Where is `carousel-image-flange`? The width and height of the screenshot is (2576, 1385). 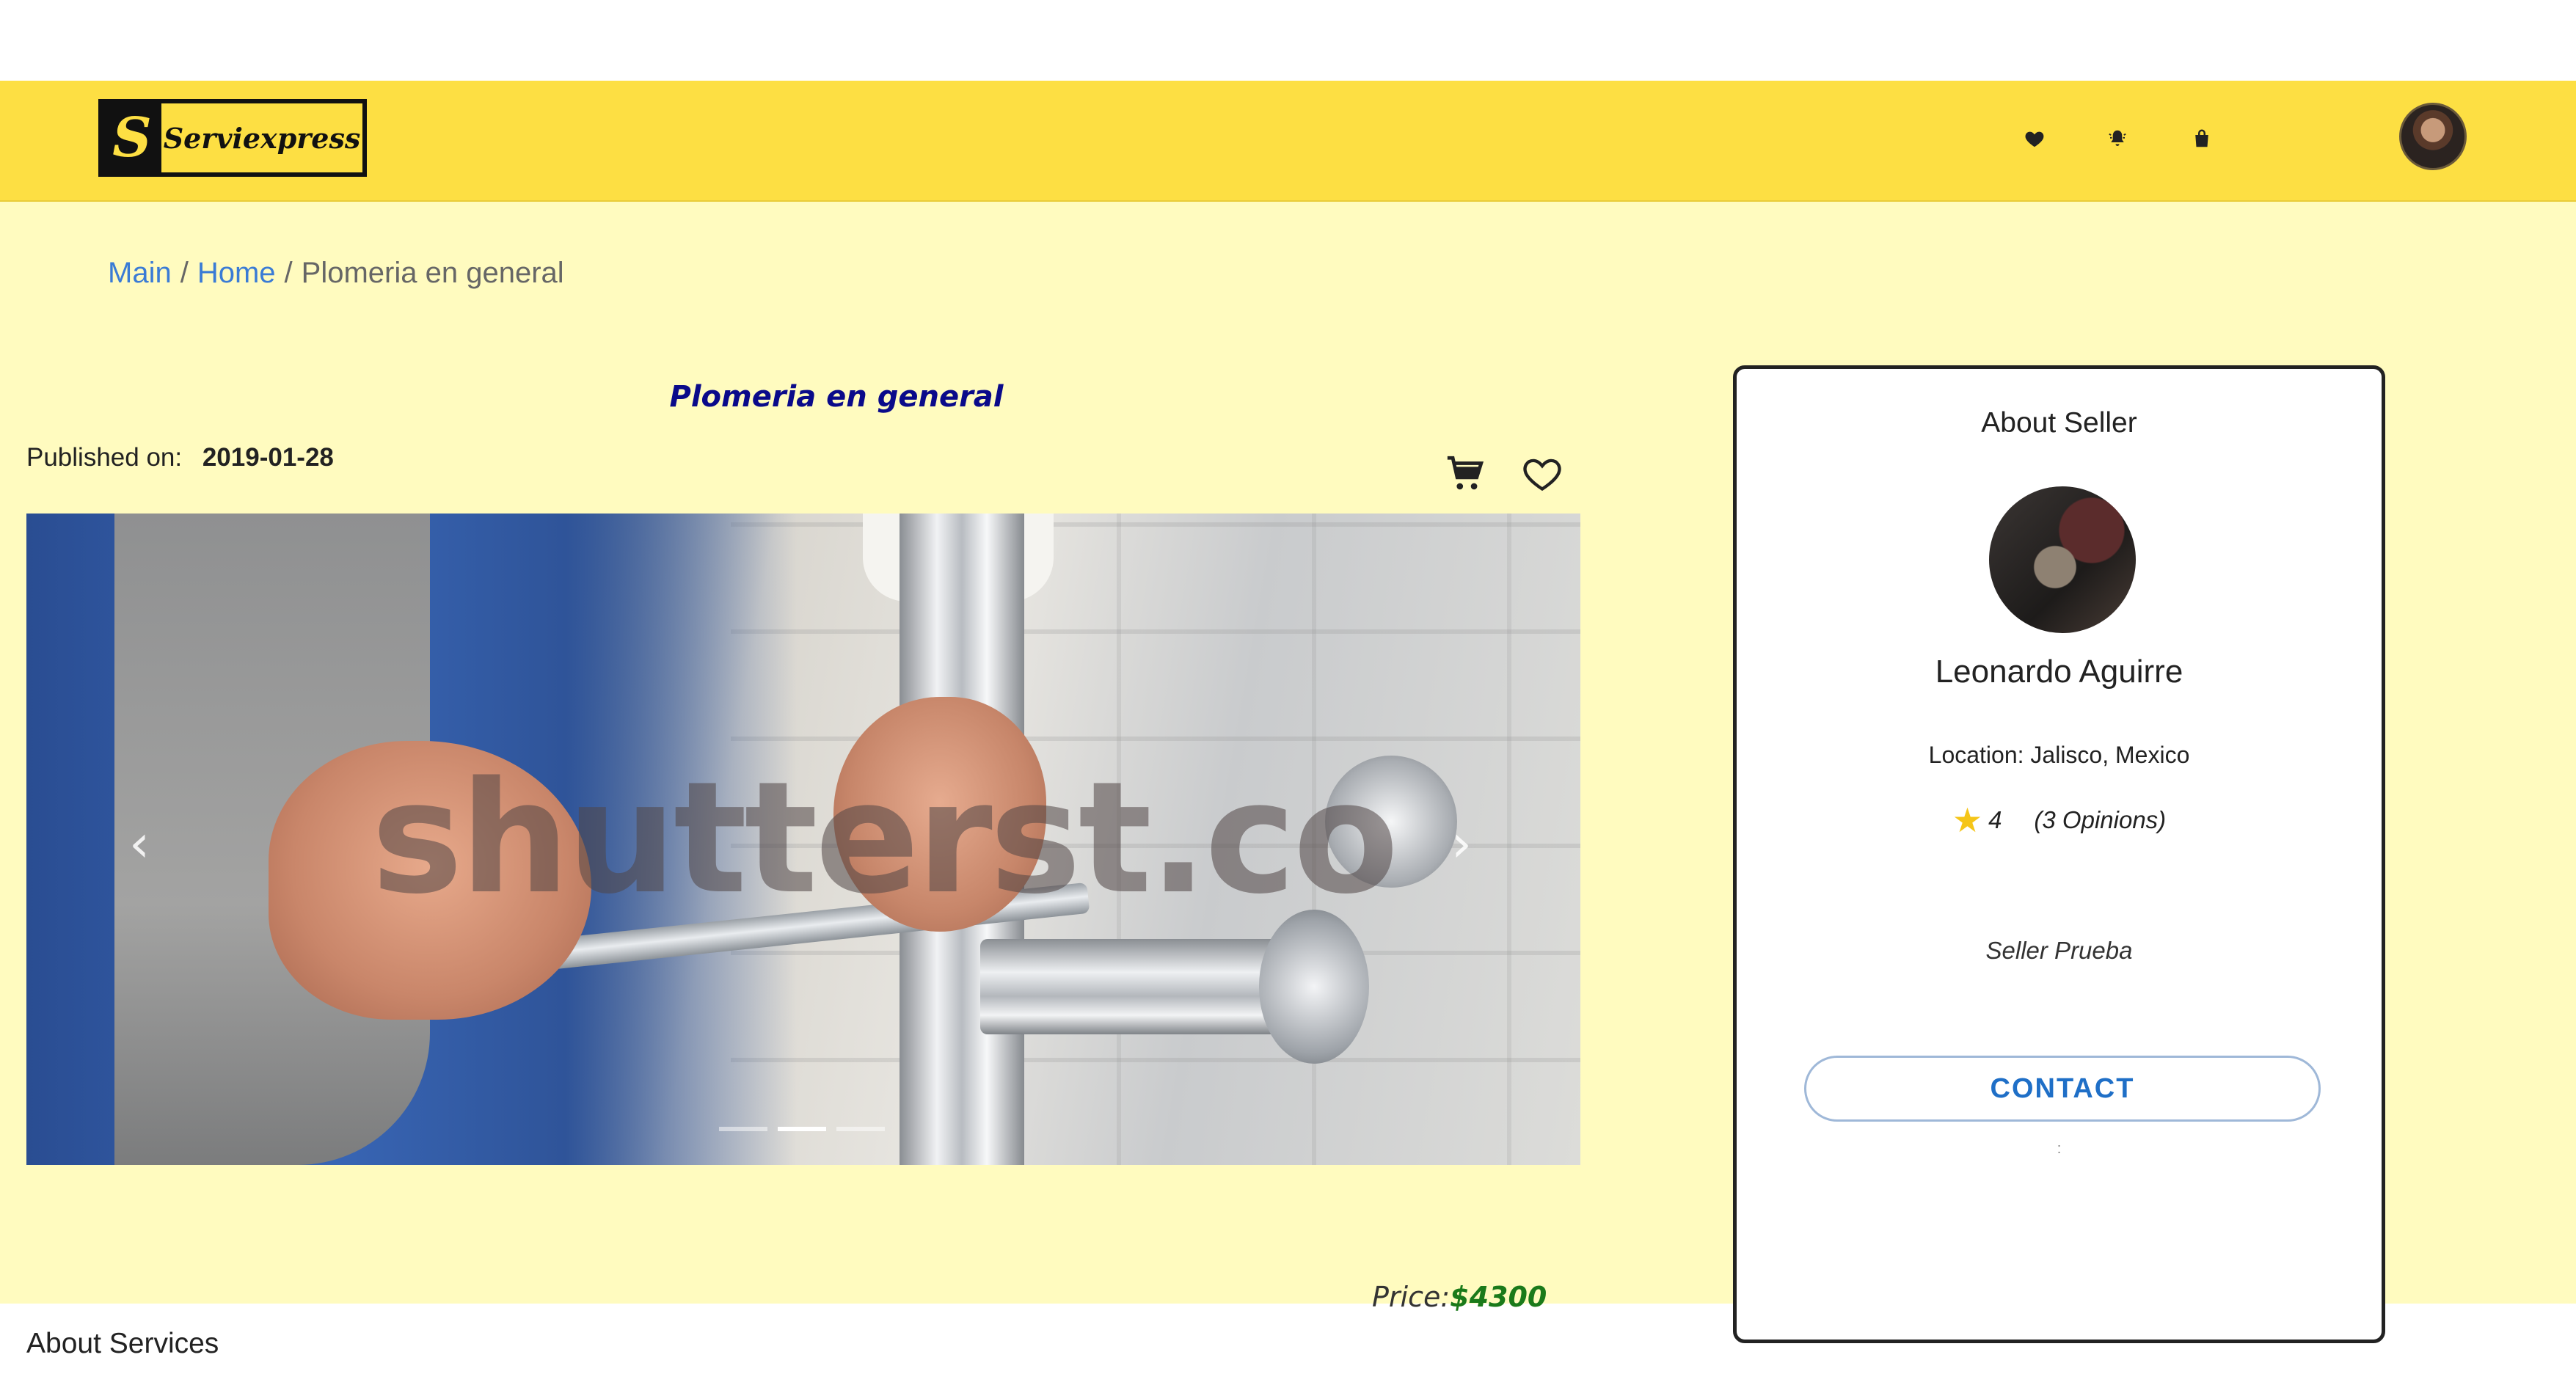
carousel-image-flange is located at coordinates (1314, 987).